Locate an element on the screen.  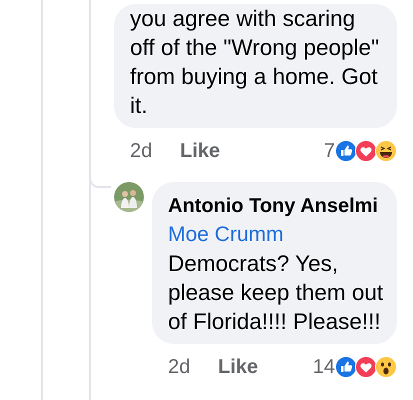
avatar is located at coordinates (129, 197).